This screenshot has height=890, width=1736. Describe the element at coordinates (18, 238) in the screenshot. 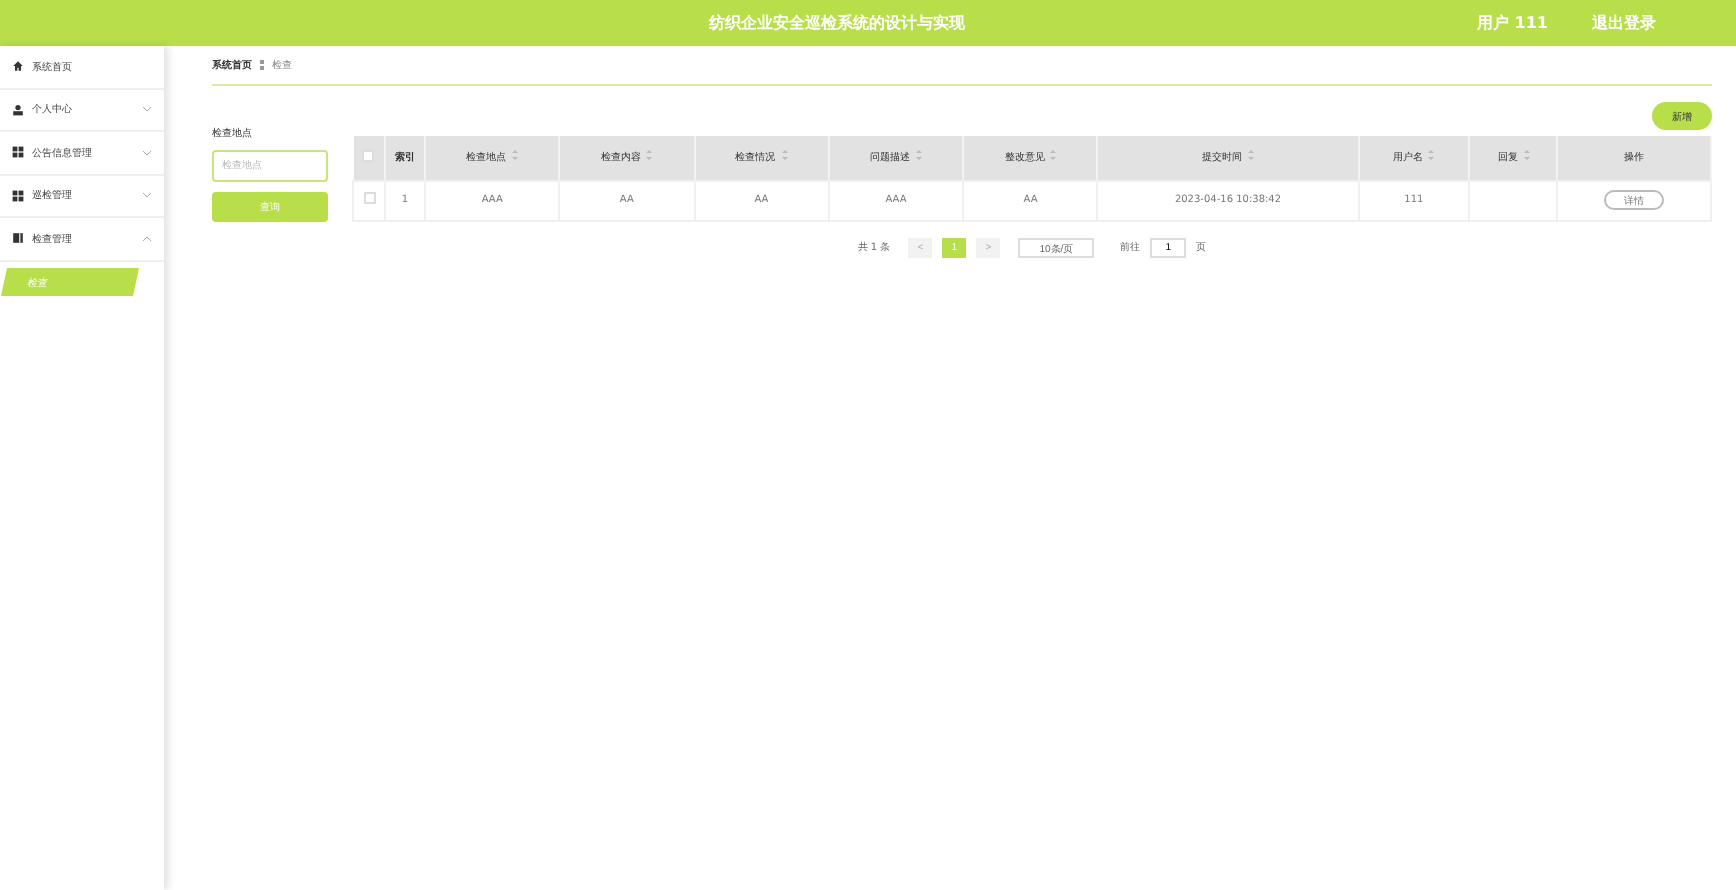

I see `book-icon` at that location.